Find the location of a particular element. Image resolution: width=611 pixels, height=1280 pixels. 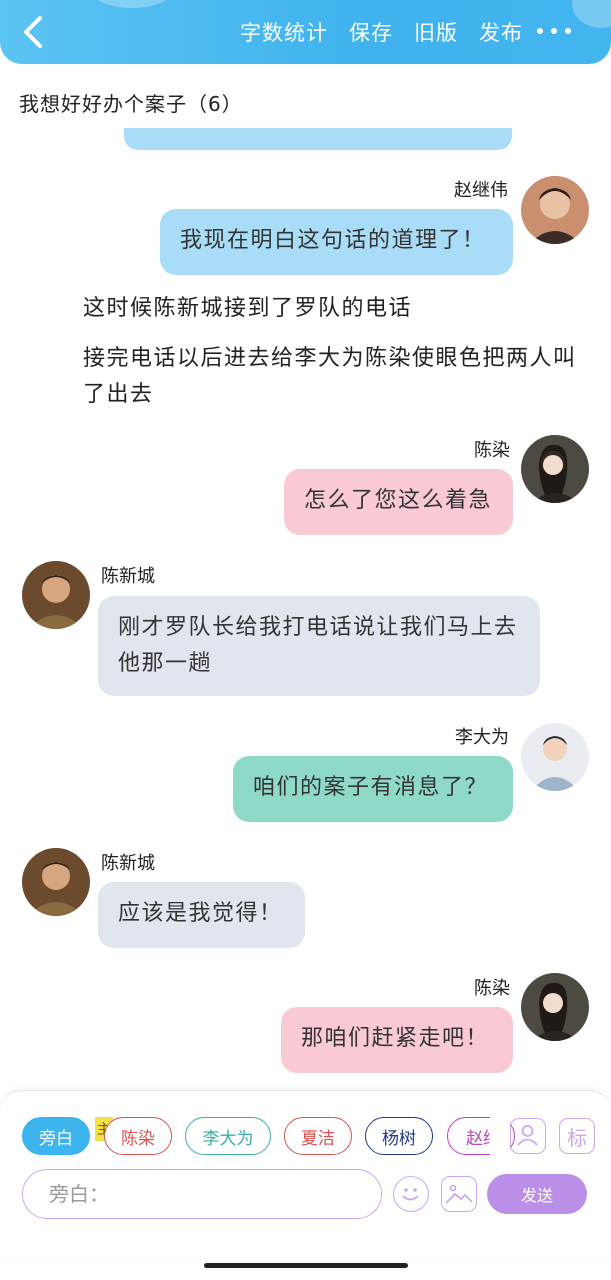

narration-text: 这时候陈新城接到了罗队的电话 is located at coordinates (247, 309).